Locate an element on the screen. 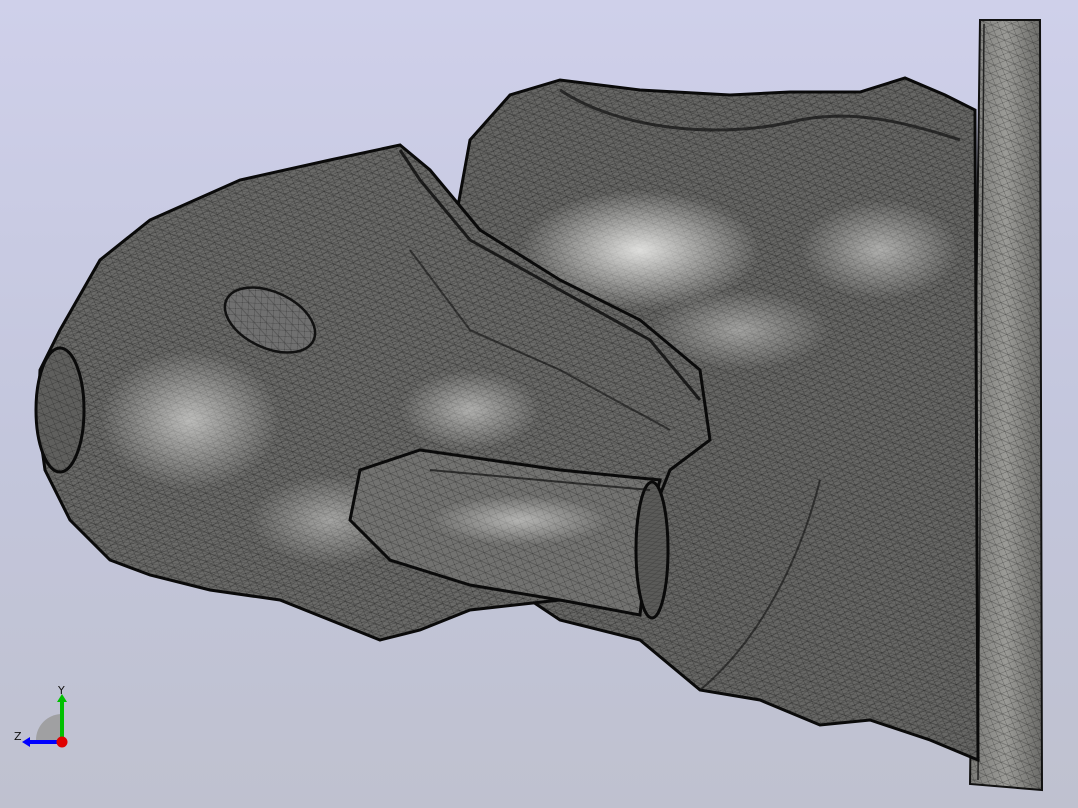 The height and width of the screenshot is (808, 1078). y-axis-label: Y is located at coordinates (61, 690).